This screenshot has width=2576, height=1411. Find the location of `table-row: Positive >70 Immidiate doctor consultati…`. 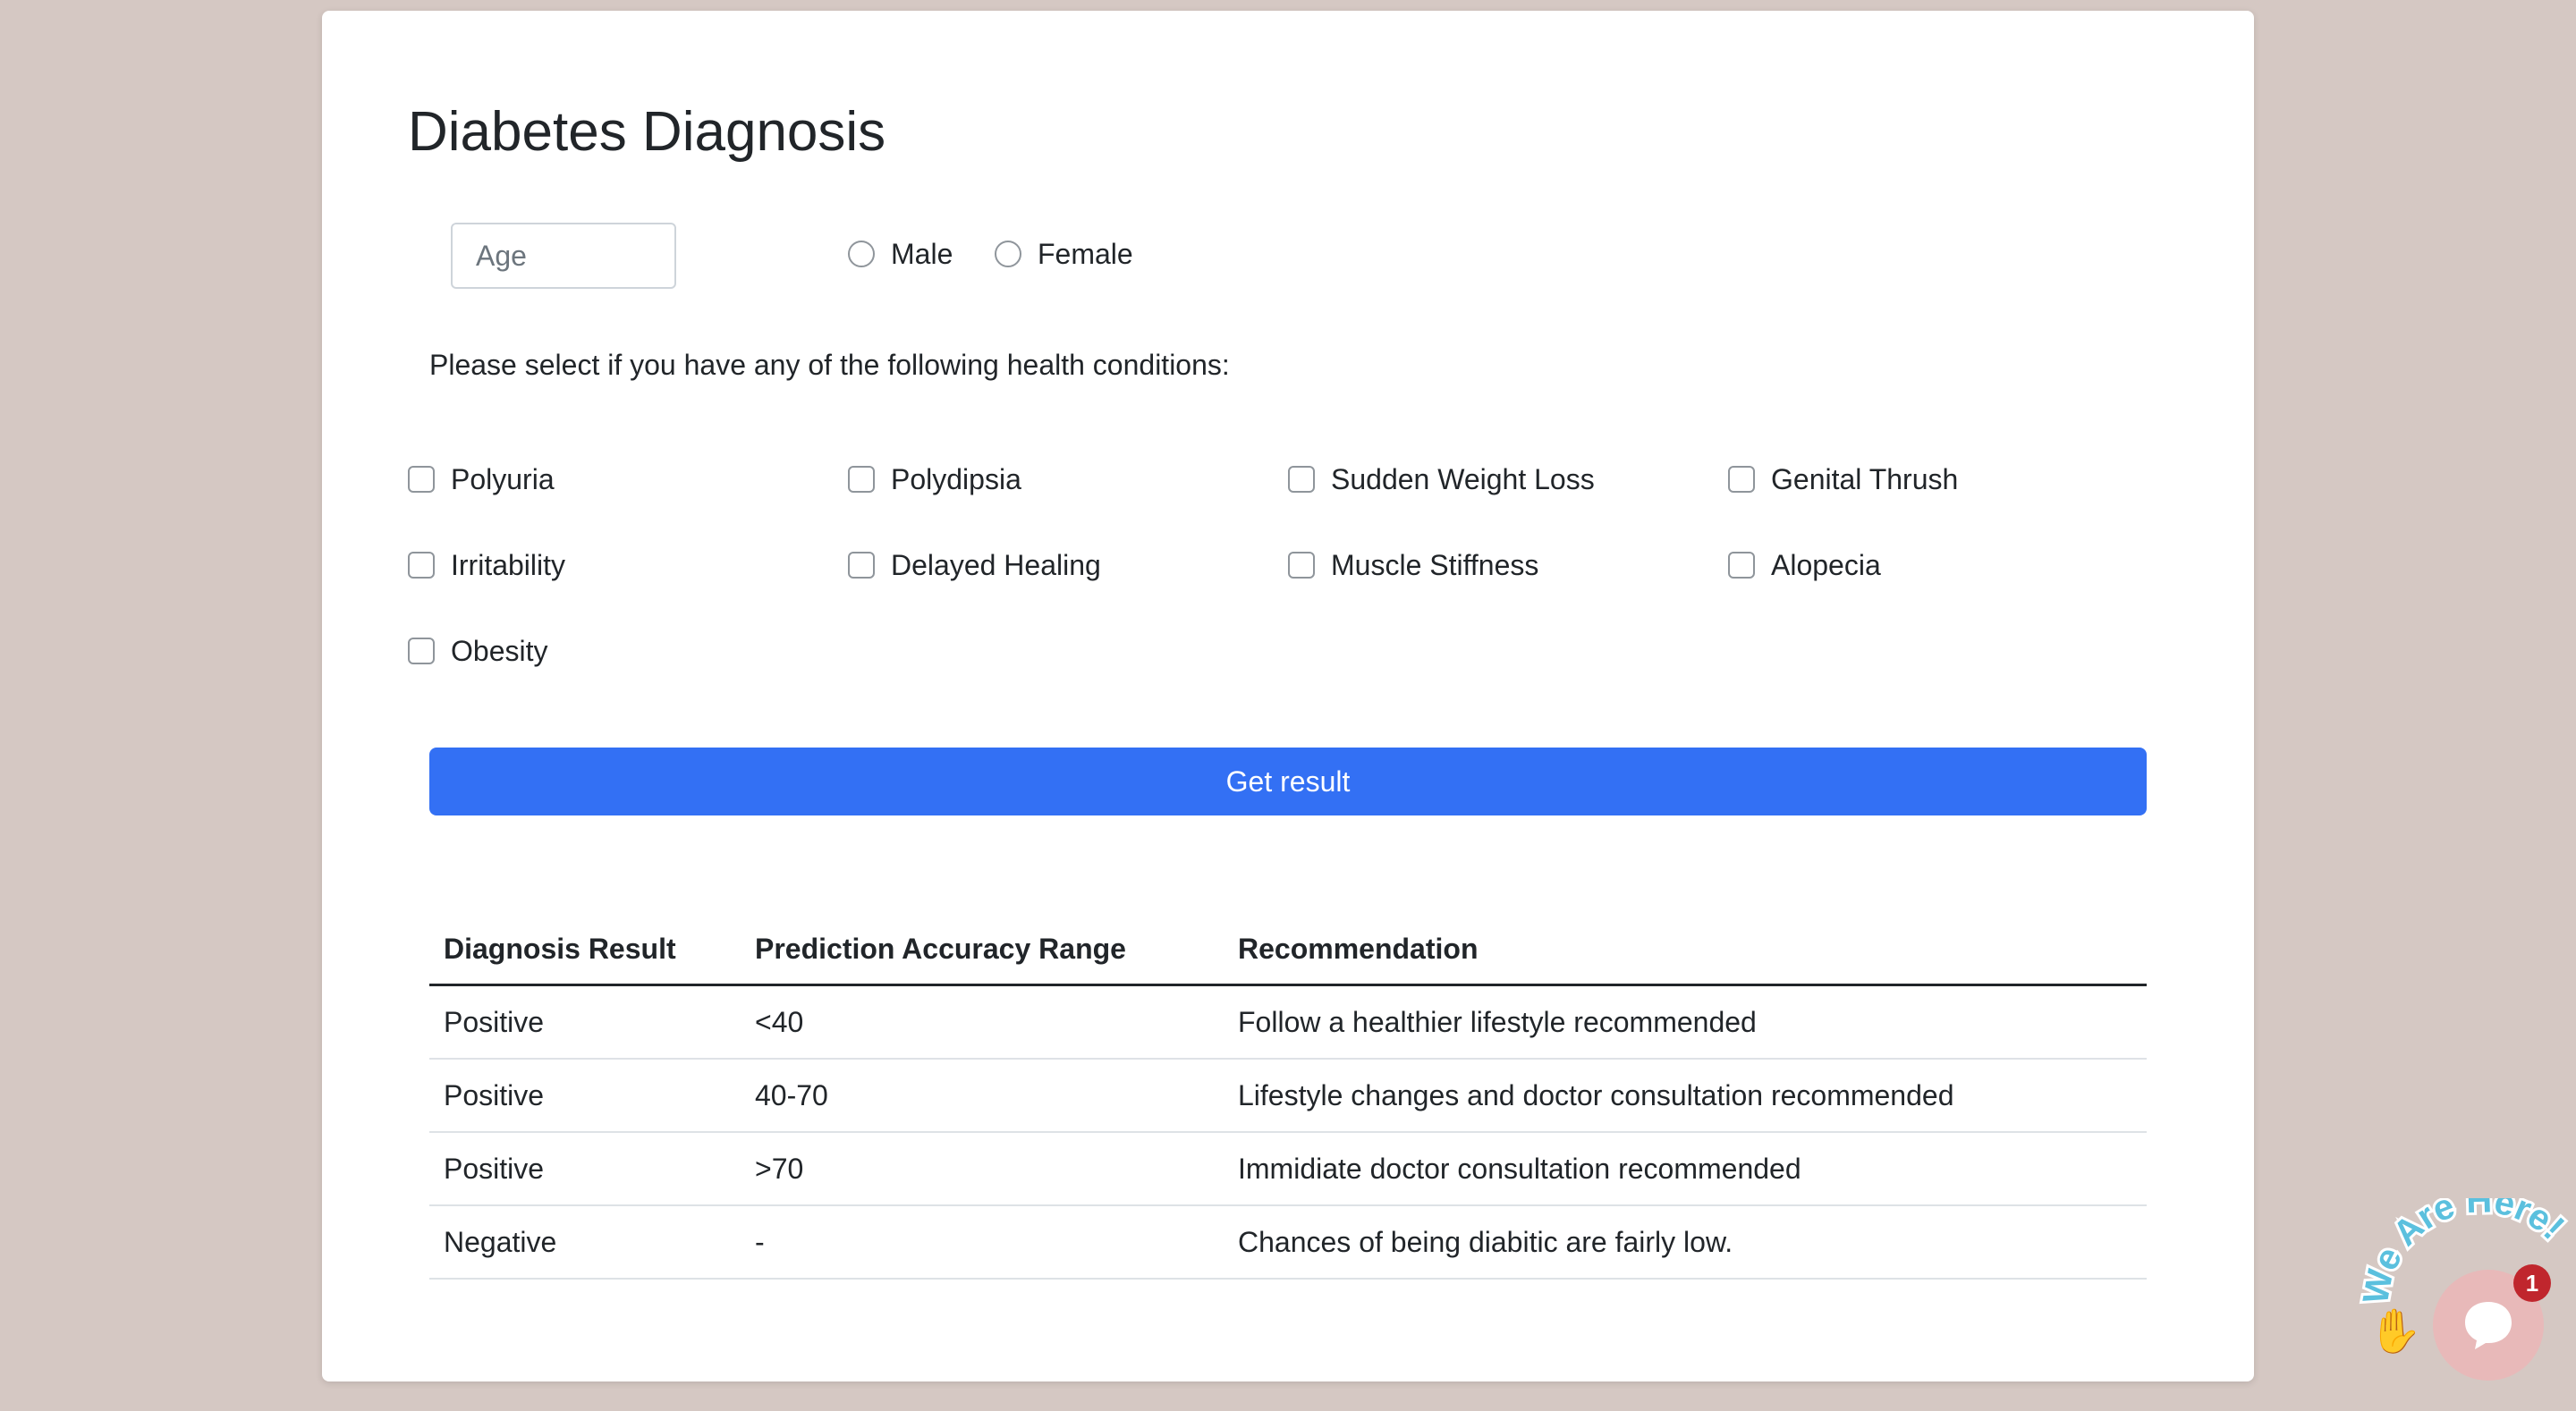

table-row: Positive >70 Immidiate doctor consultati… is located at coordinates (1288, 1169).